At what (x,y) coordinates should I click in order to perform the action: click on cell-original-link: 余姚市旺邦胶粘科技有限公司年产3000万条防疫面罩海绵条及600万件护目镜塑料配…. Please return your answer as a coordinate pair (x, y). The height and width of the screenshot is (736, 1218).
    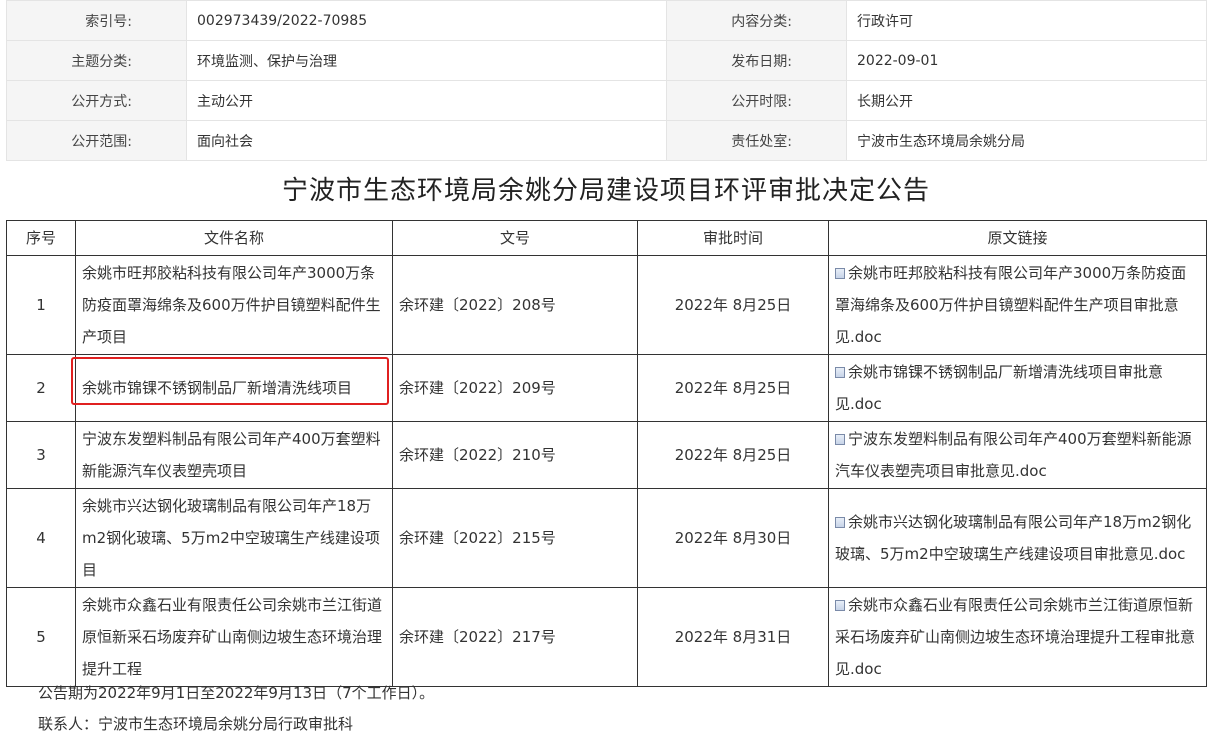
    Looking at the image, I should click on (1017, 305).